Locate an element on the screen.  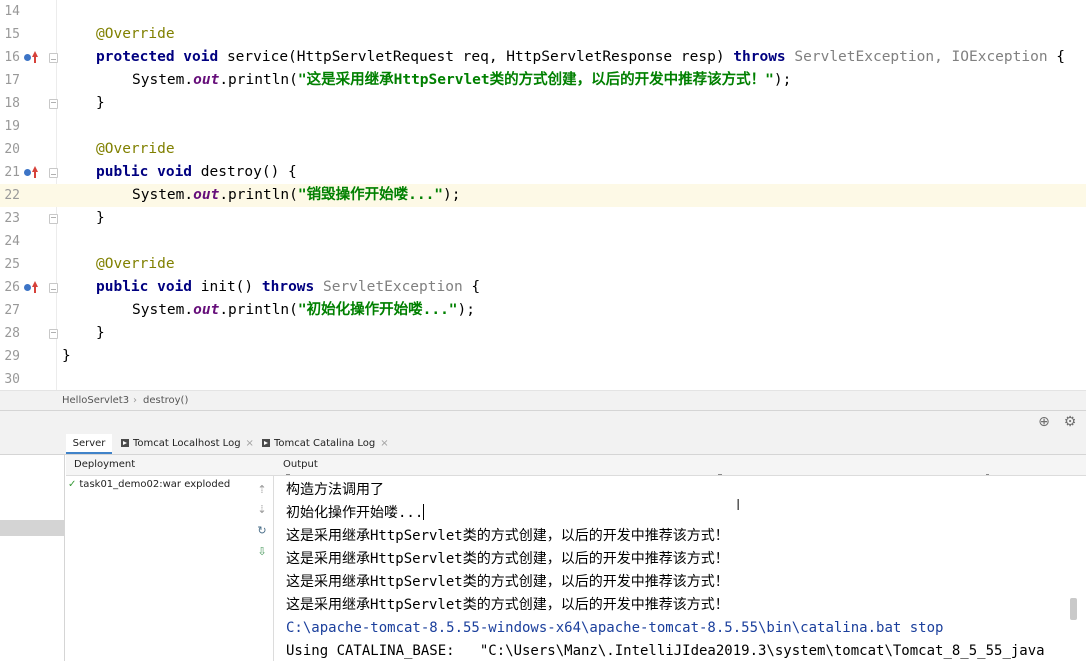
tab-tomcat-localhost-log: Tomcat Localhost Log × is located at coordinates (187, 444).